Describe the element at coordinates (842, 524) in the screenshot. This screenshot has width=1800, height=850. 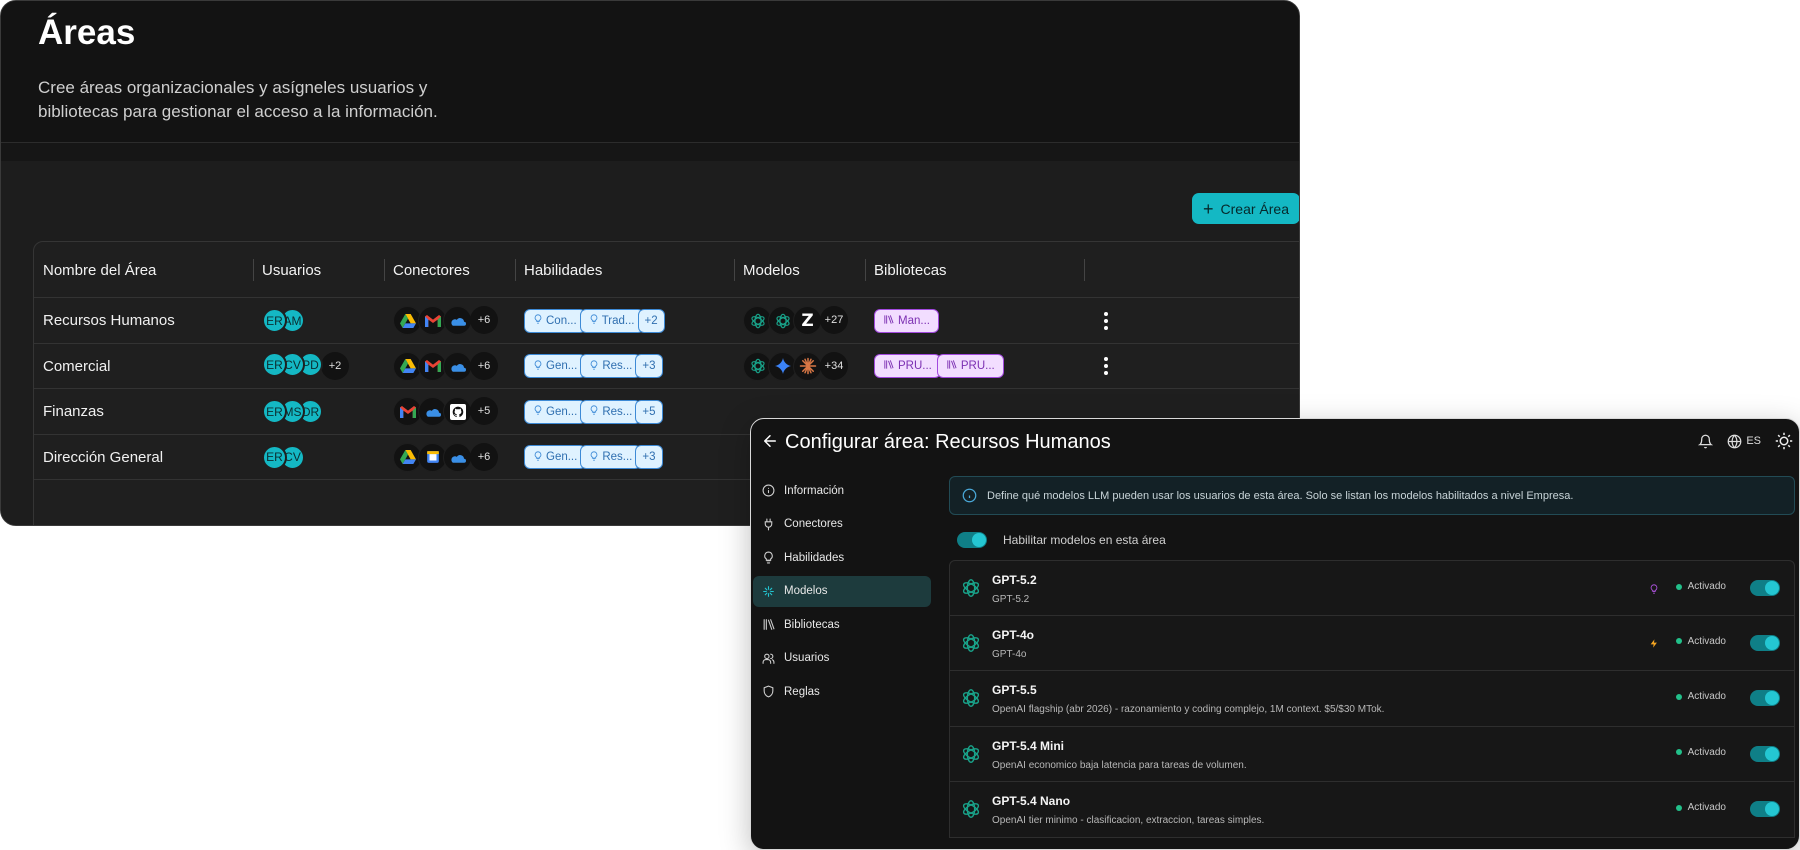
I see `sidebar-item-conectores: Conectores` at that location.